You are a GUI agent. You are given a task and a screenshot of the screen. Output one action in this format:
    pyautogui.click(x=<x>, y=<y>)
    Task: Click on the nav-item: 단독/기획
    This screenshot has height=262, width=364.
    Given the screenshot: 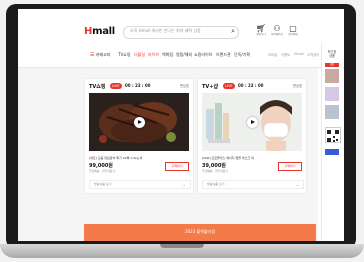 What is the action you would take?
    pyautogui.click(x=242, y=55)
    